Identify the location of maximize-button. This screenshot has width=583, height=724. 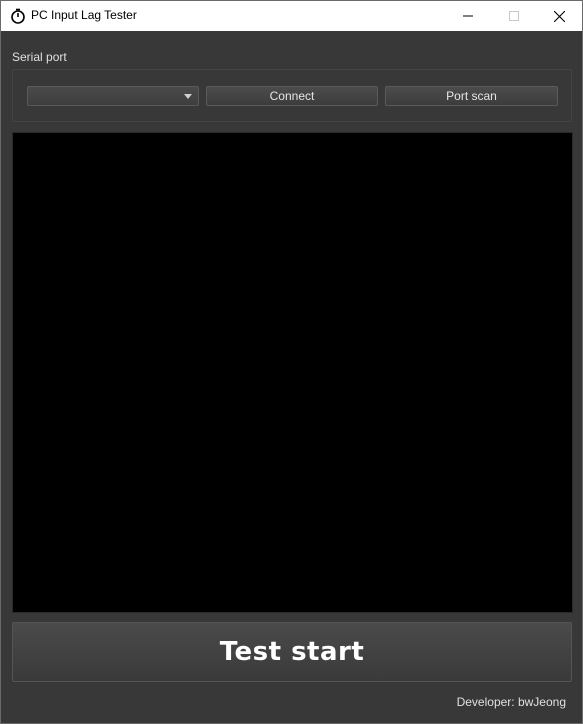
(514, 16).